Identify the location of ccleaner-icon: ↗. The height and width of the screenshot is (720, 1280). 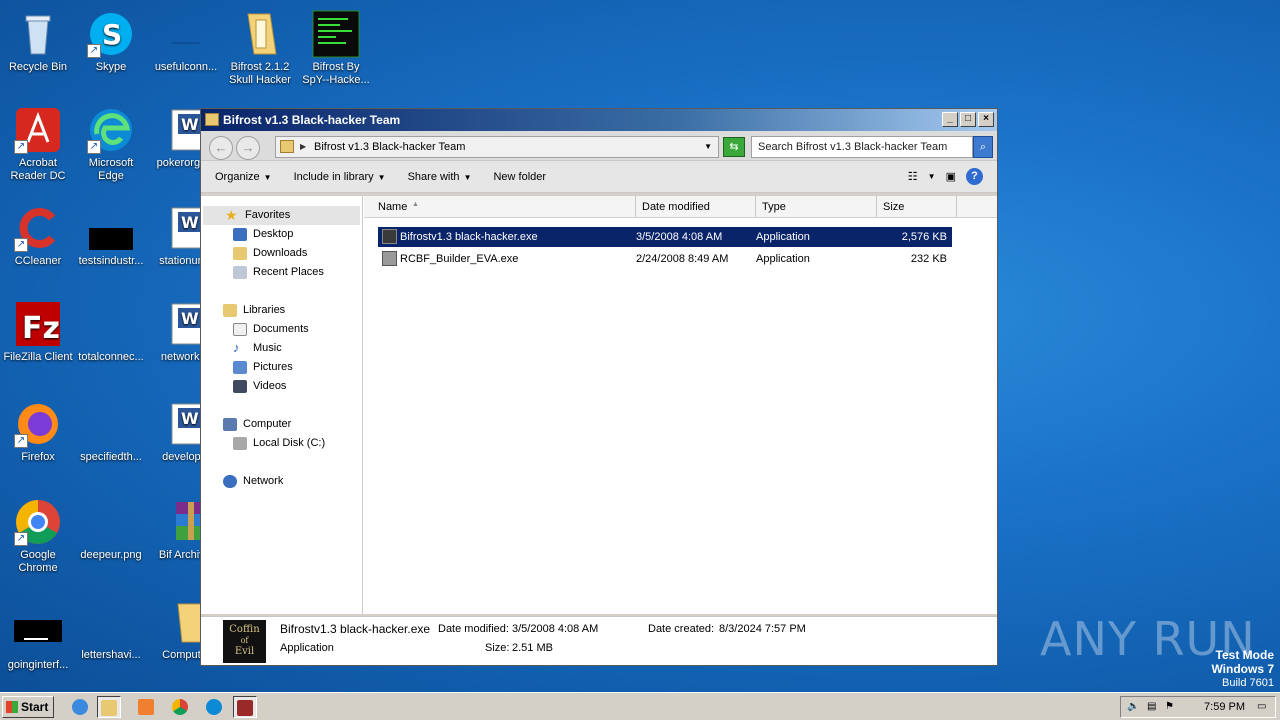
(38, 228).